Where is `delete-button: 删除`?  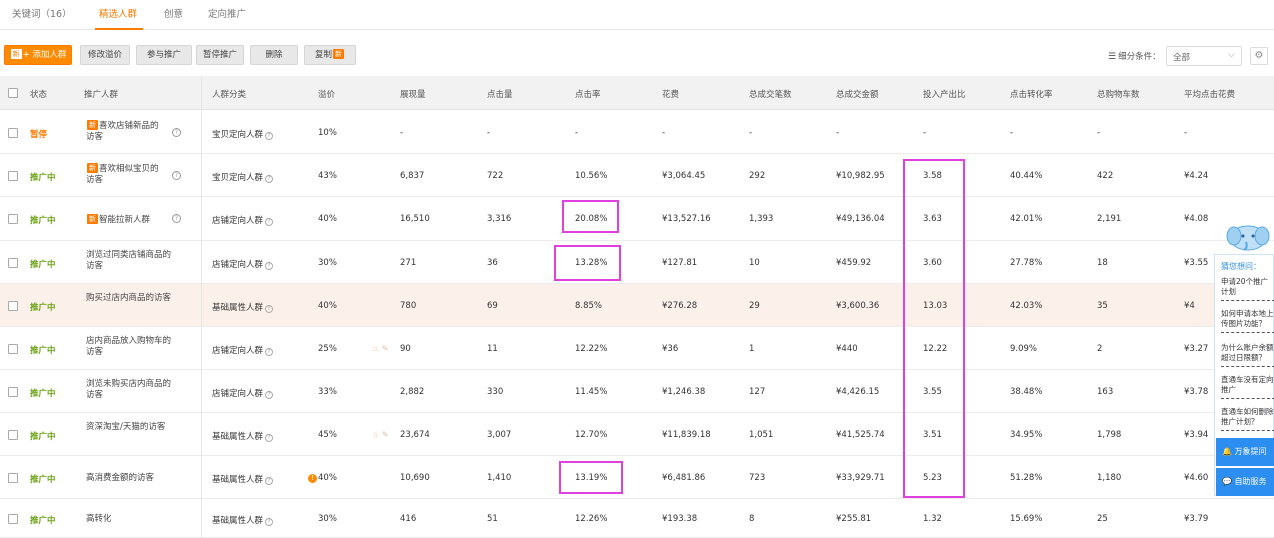
delete-button: 删除 is located at coordinates (274, 55).